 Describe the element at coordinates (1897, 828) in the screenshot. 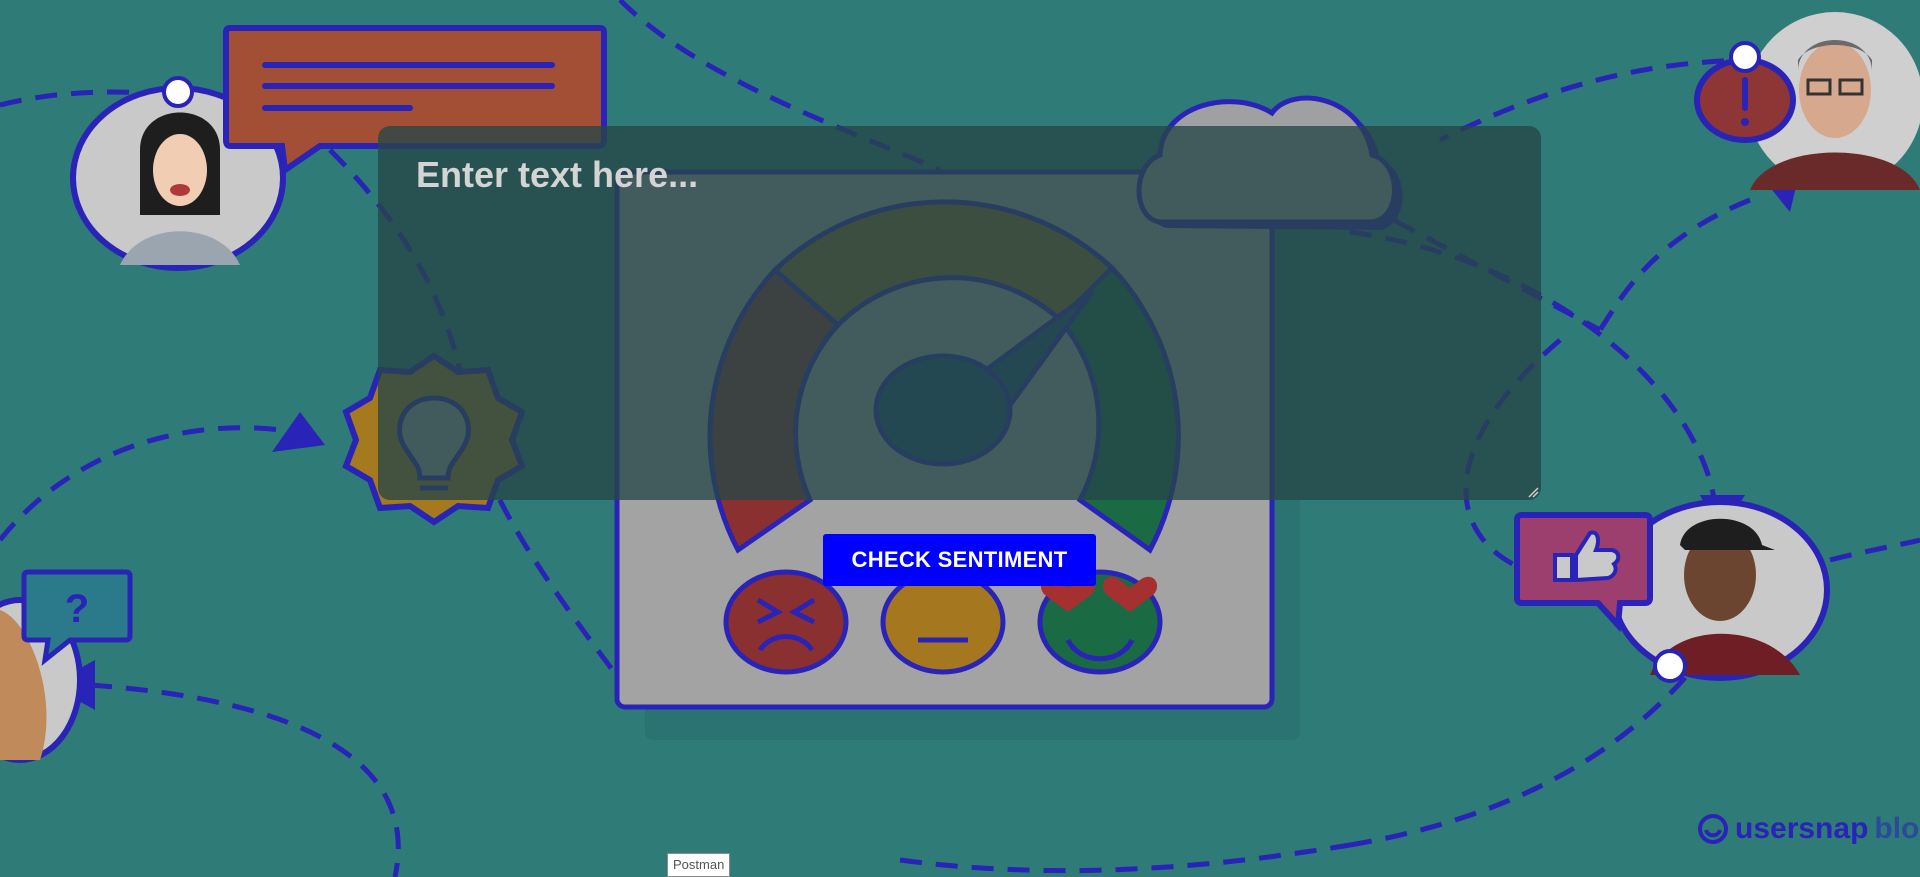

I see `brand-suffix: blo` at that location.